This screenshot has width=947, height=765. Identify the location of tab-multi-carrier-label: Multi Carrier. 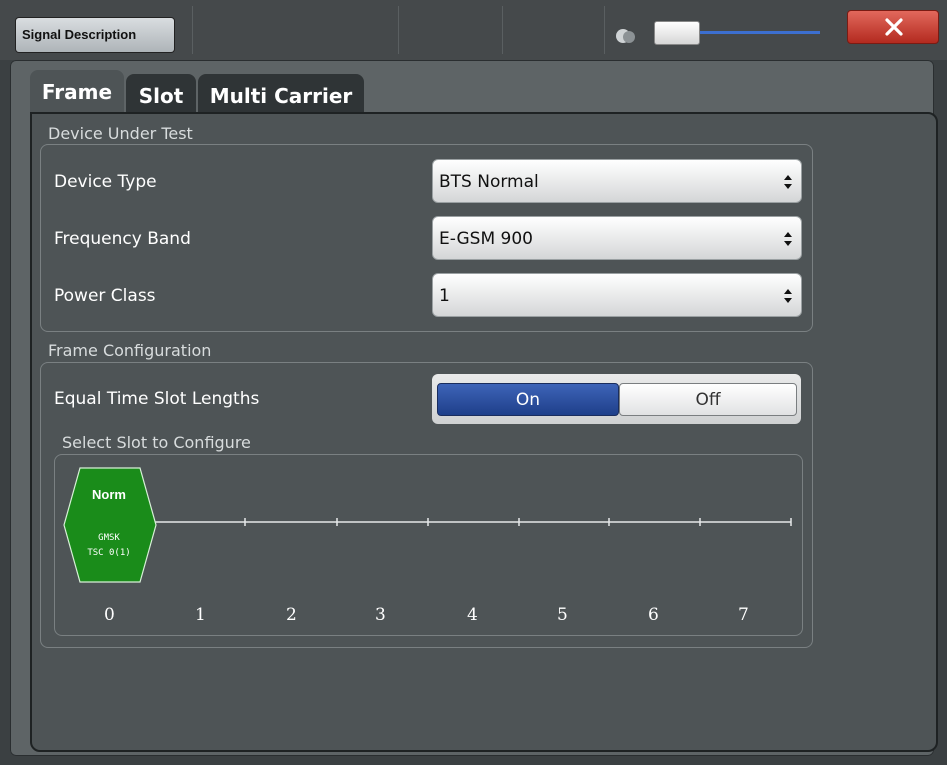
(281, 96).